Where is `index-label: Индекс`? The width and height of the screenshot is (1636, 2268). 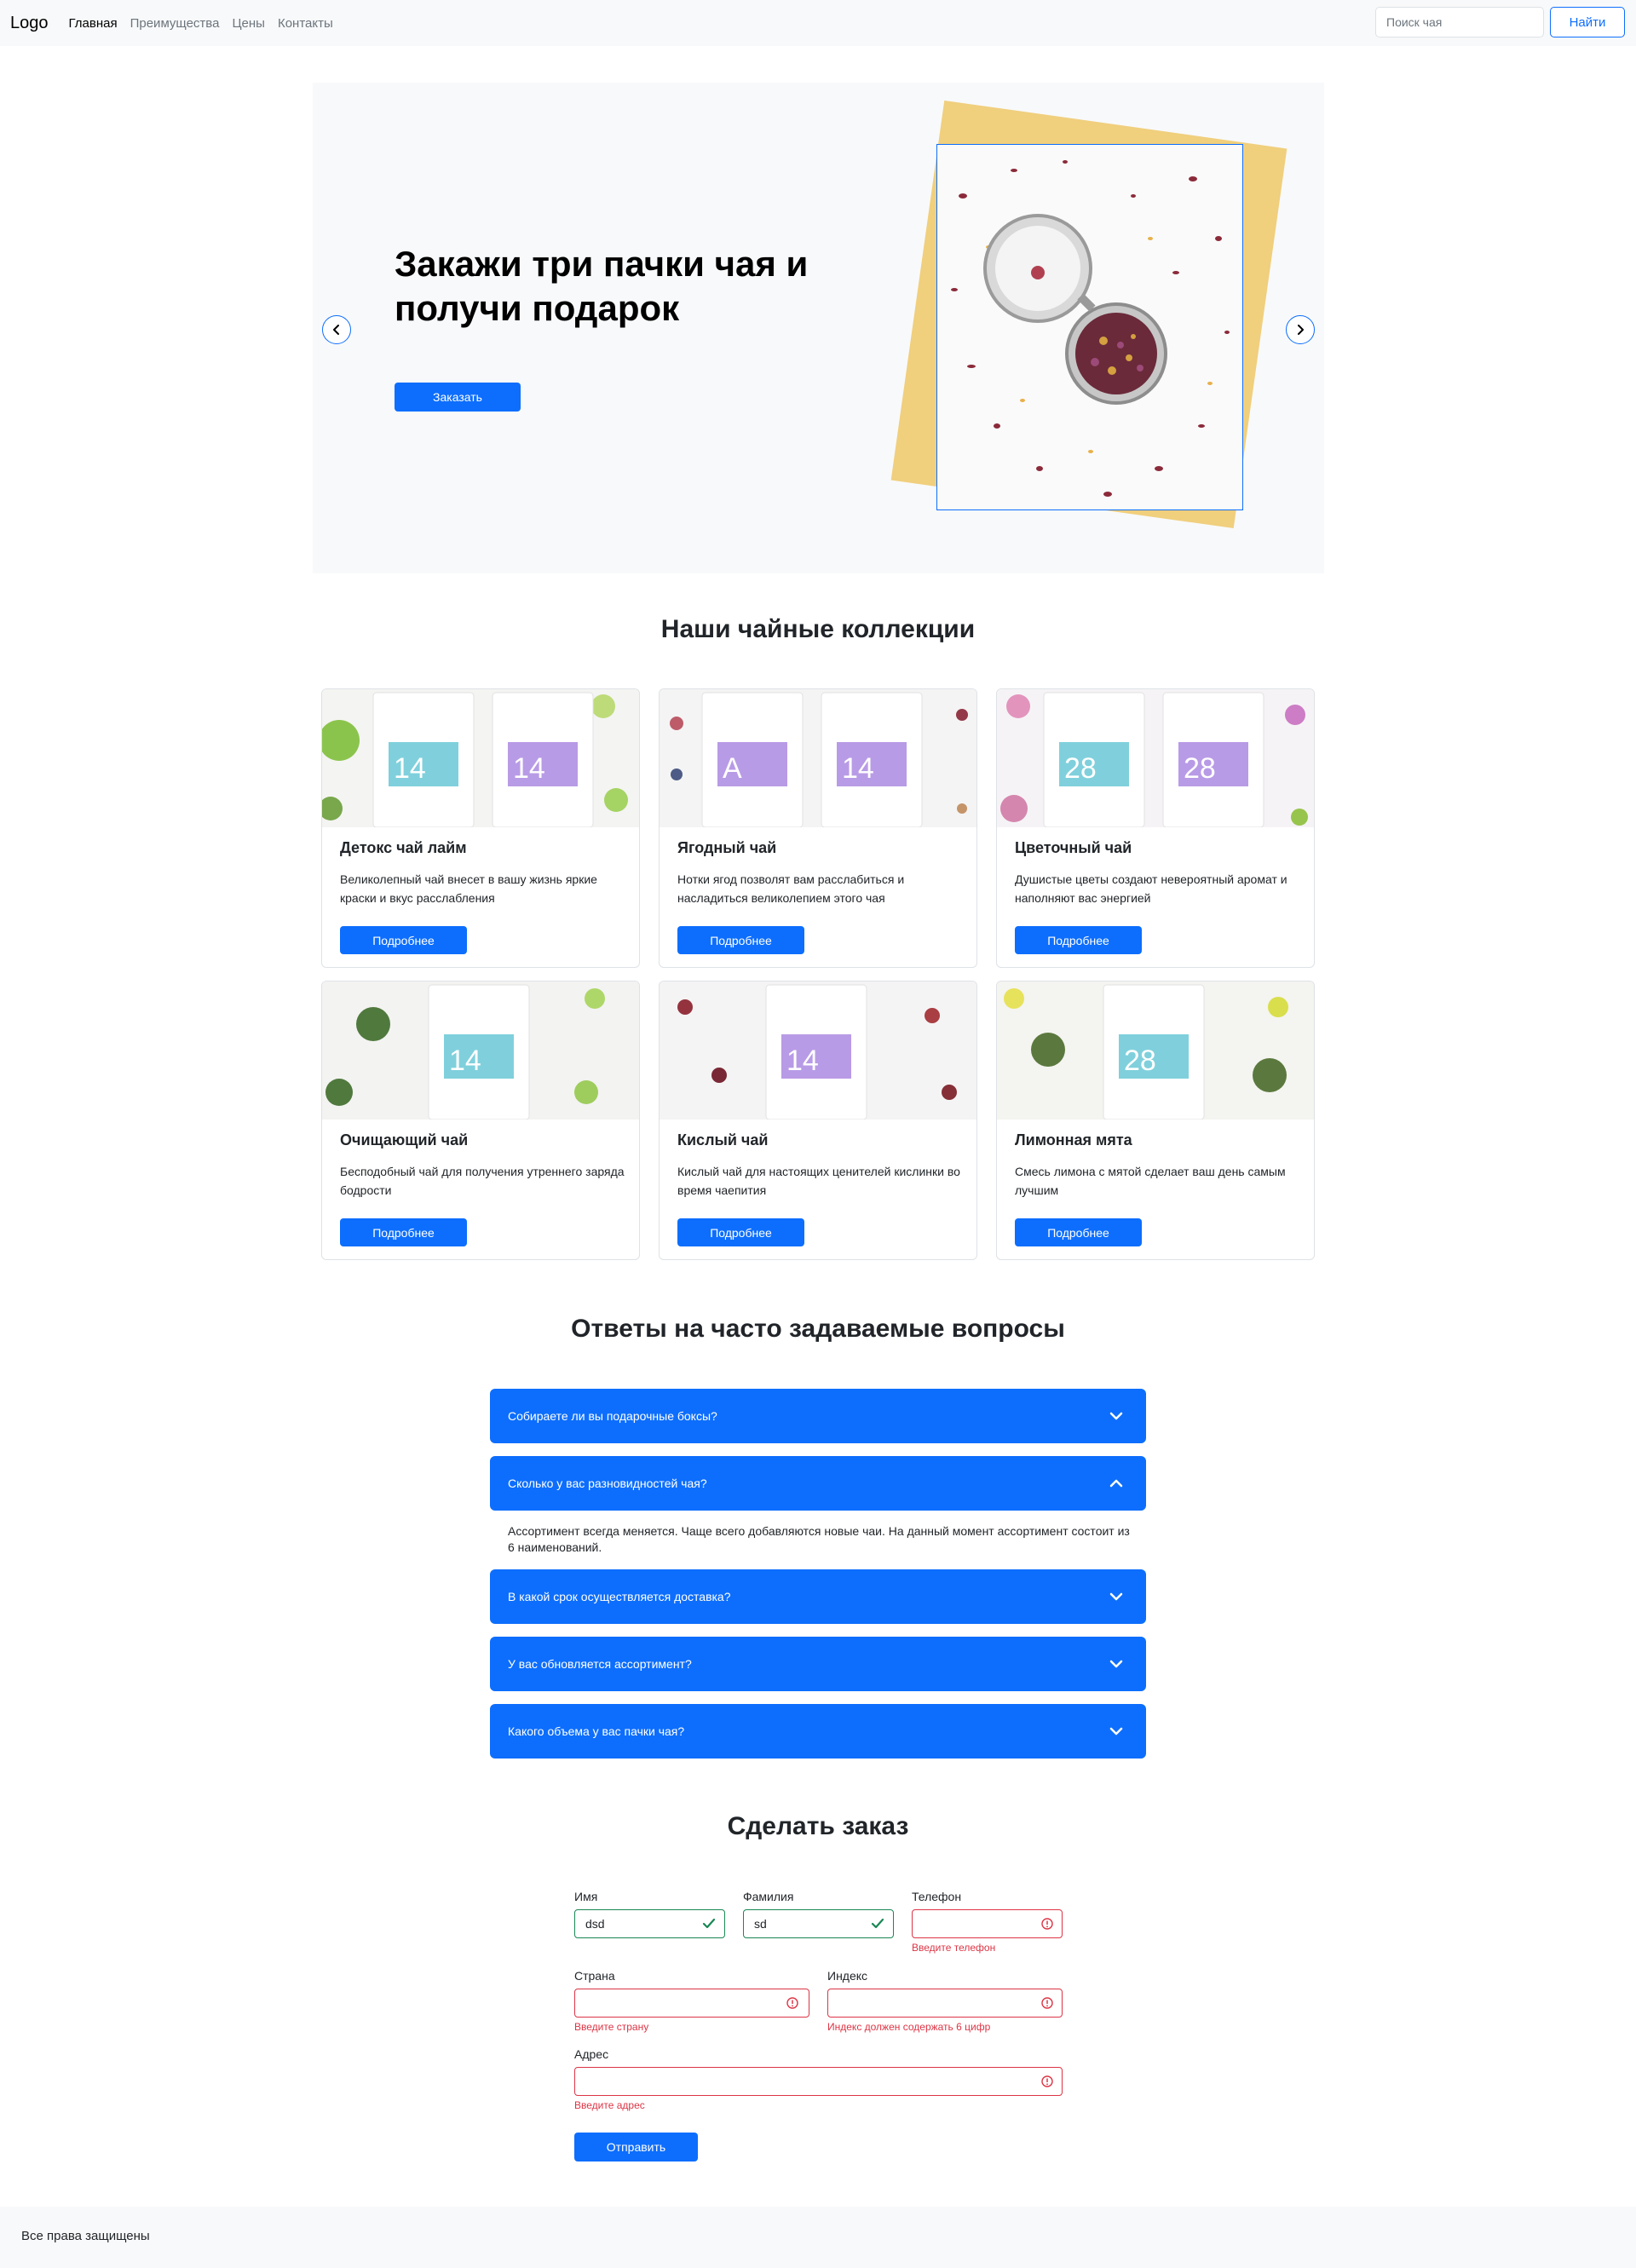 index-label: Индекс is located at coordinates (847, 1976).